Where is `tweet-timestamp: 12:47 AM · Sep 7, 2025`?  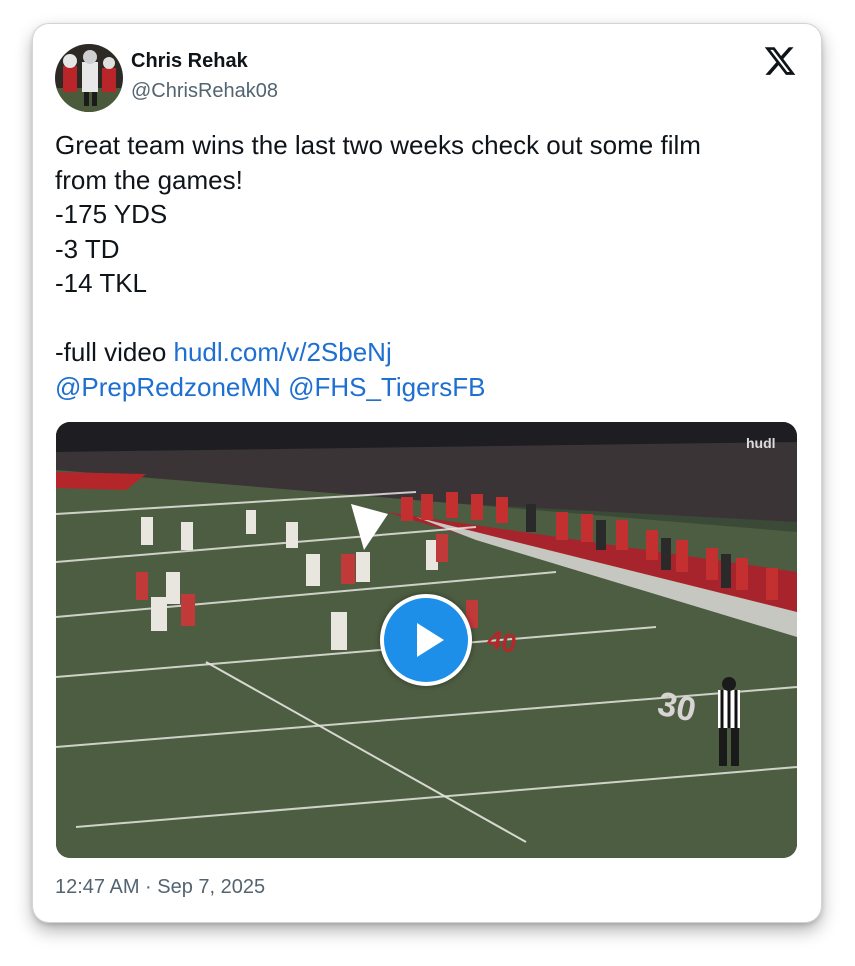
tweet-timestamp: 12:47 AM · Sep 7, 2025 is located at coordinates (160, 887).